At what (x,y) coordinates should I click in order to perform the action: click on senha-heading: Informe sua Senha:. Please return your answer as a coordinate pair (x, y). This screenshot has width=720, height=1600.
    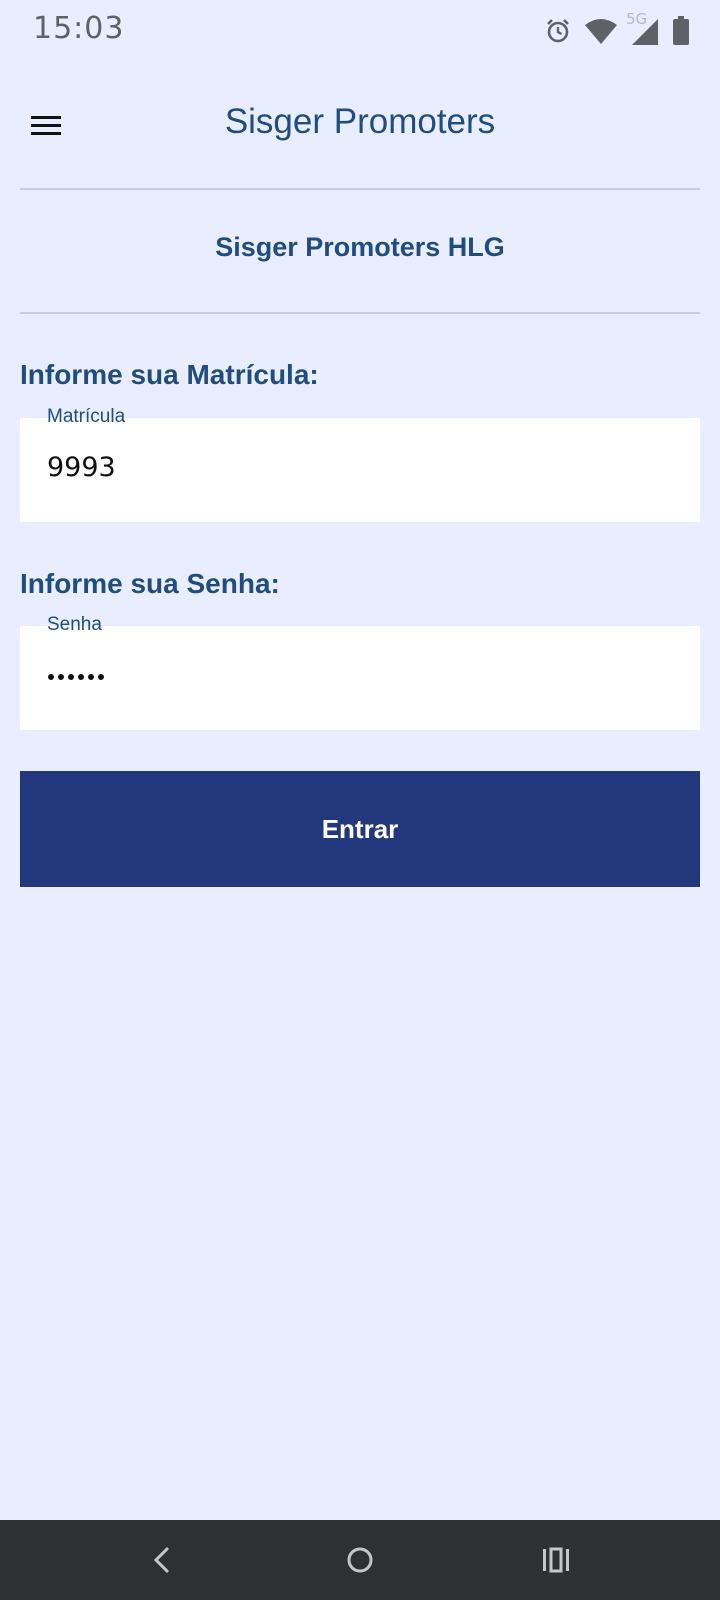
    Looking at the image, I should click on (150, 583).